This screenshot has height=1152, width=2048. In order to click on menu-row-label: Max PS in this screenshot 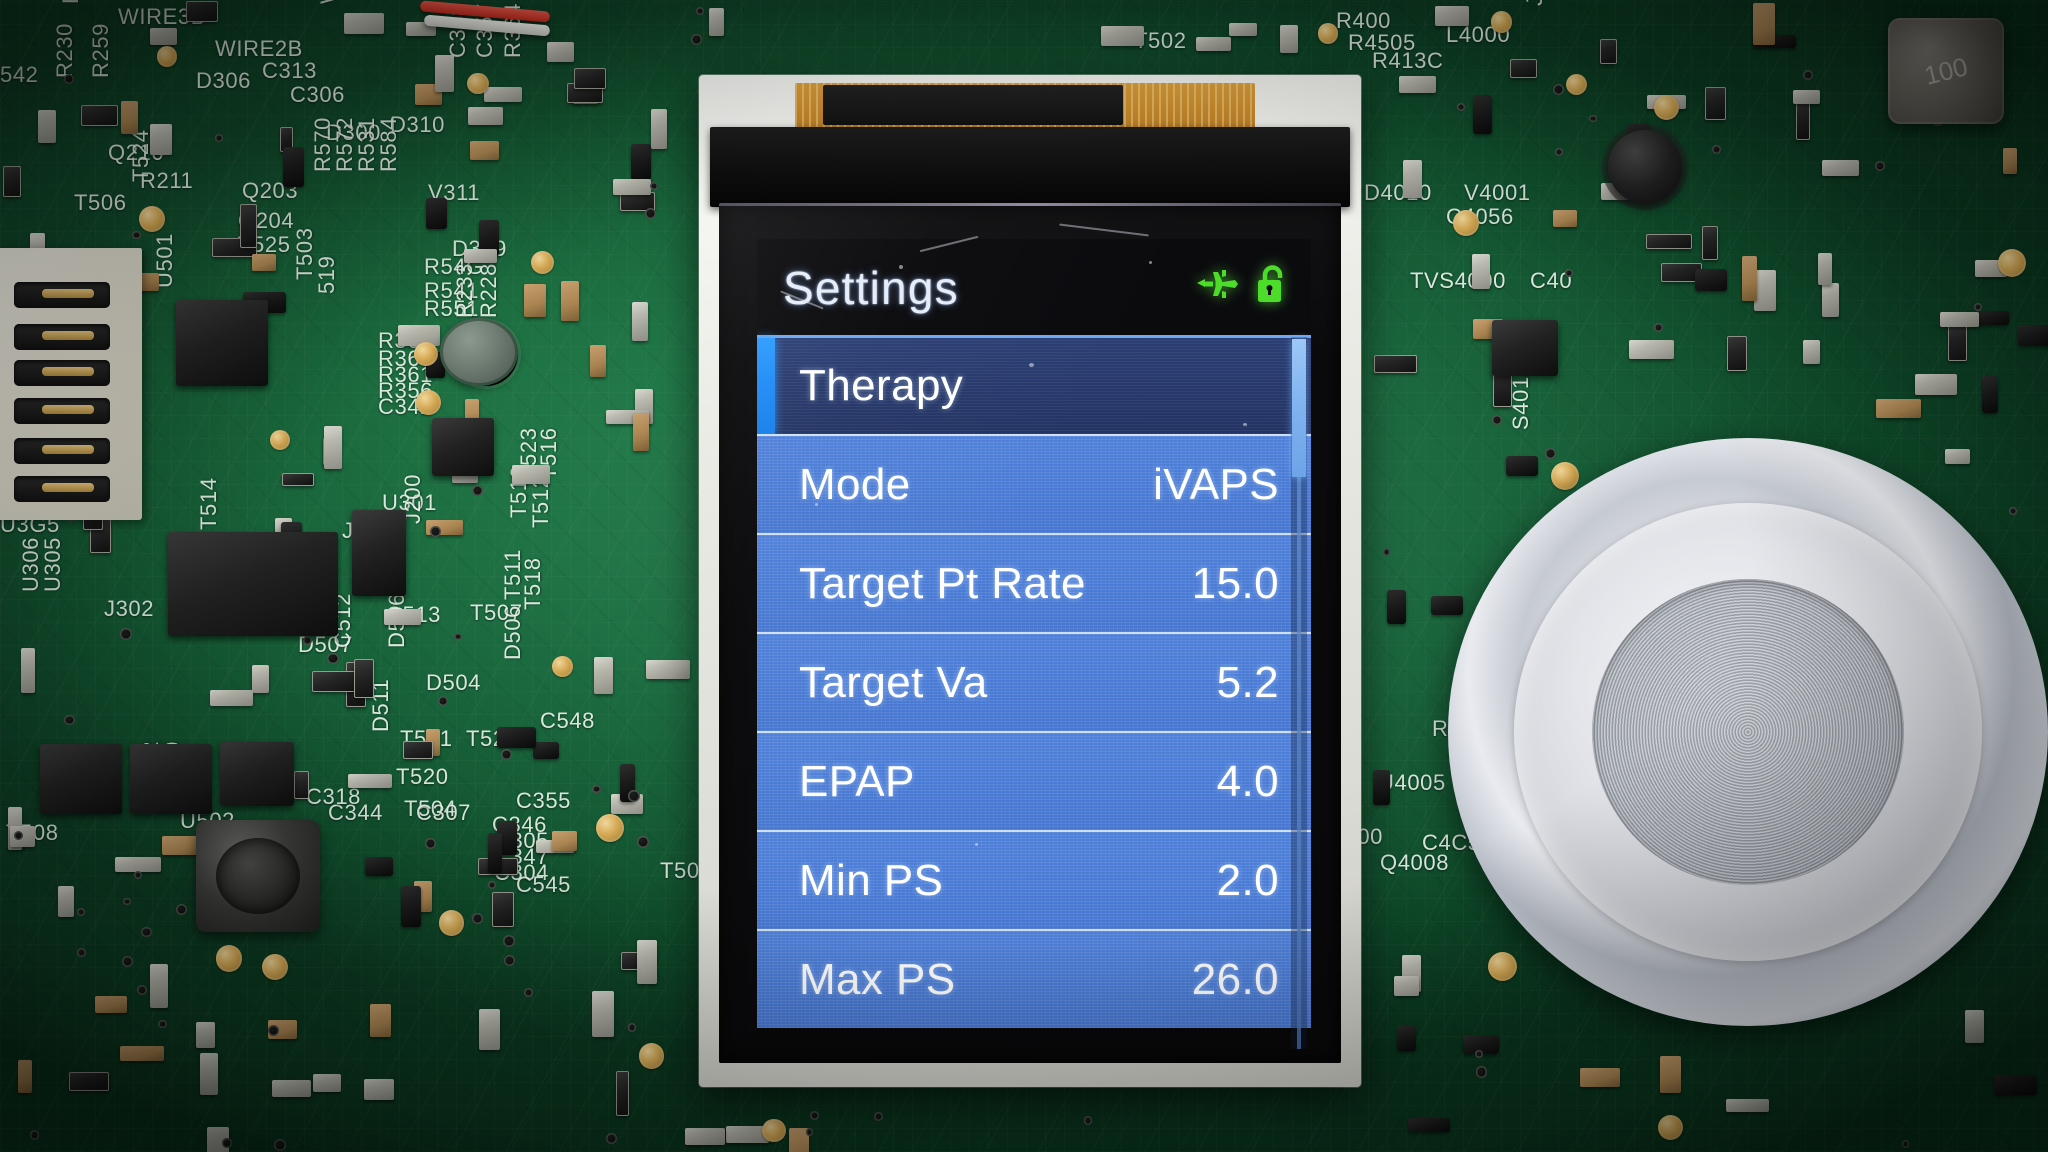, I will do `click(877, 979)`.